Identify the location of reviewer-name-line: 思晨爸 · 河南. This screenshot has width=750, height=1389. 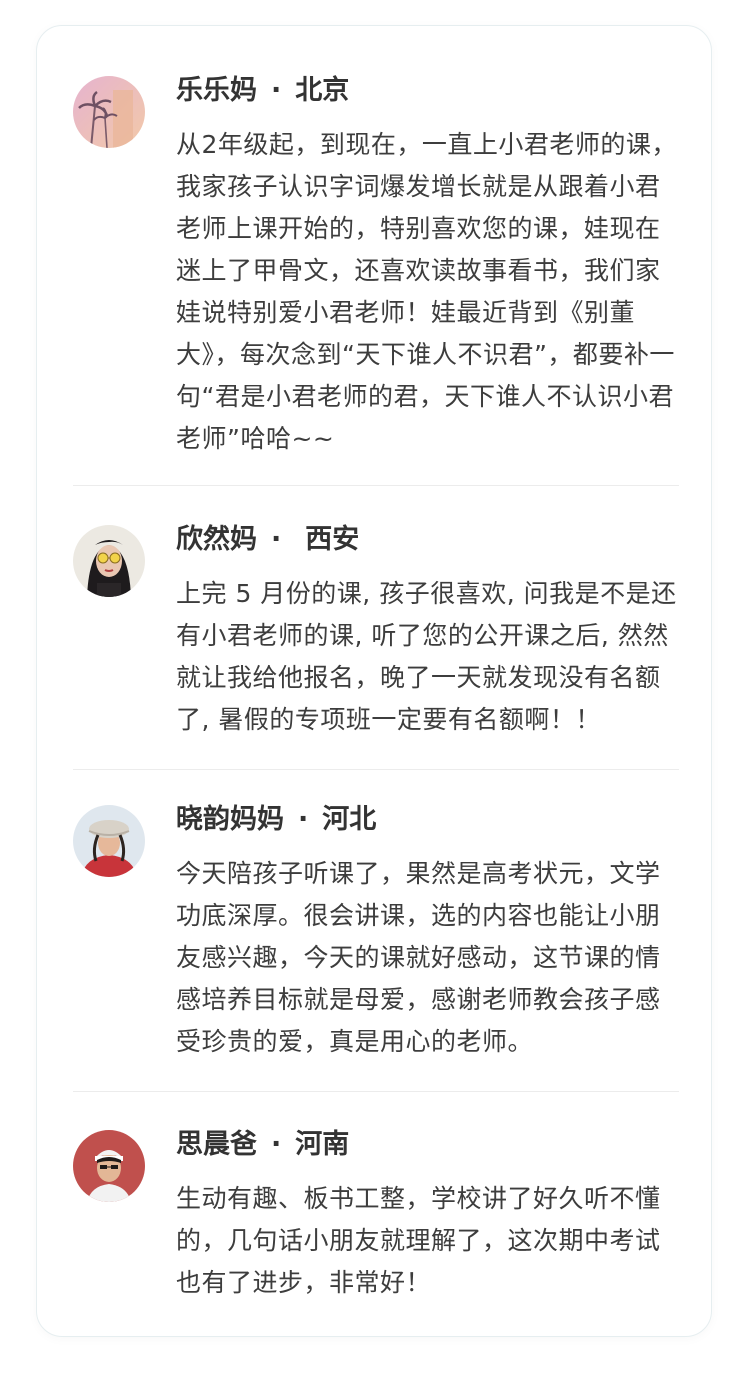
(262, 1145).